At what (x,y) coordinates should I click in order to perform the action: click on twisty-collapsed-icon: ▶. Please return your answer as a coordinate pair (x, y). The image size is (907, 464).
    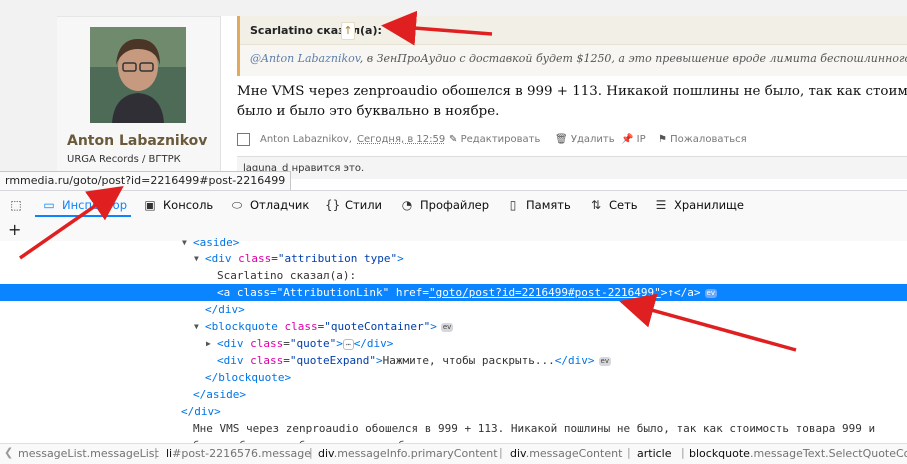
    Looking at the image, I should click on (208, 343).